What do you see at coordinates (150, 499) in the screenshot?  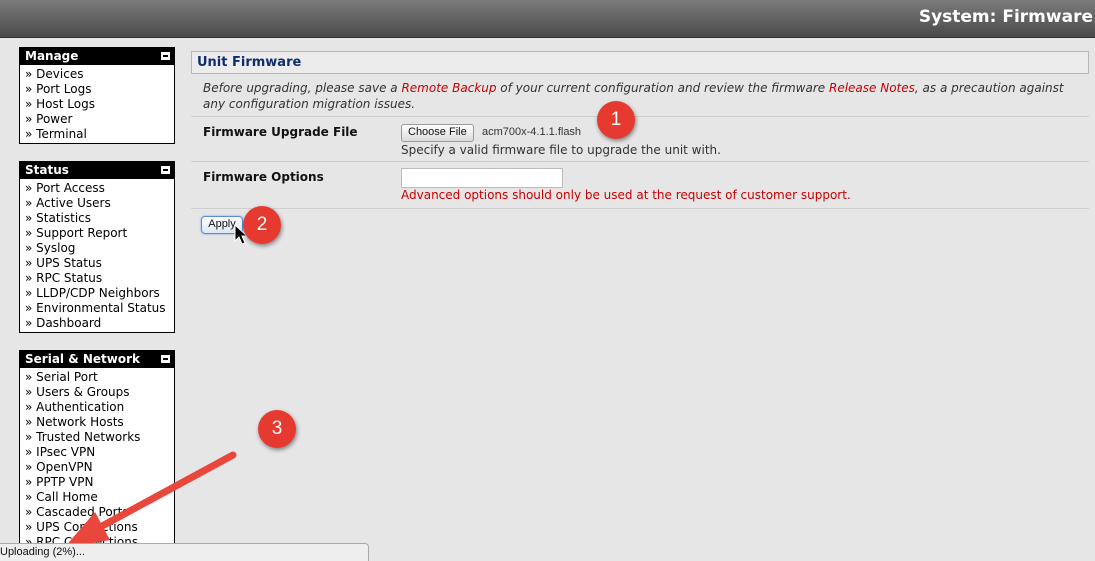 I see `red-arrow-icon` at bounding box center [150, 499].